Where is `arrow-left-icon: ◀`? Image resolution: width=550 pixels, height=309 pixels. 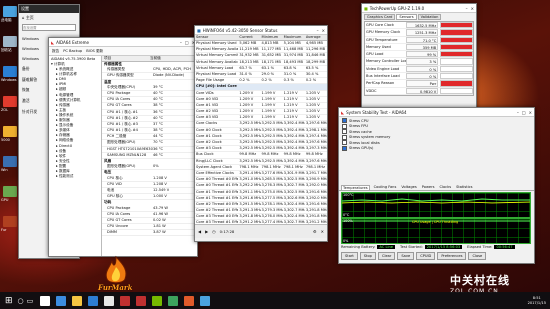
arrow-left-icon: ◀ is located at coordinates (199, 231).